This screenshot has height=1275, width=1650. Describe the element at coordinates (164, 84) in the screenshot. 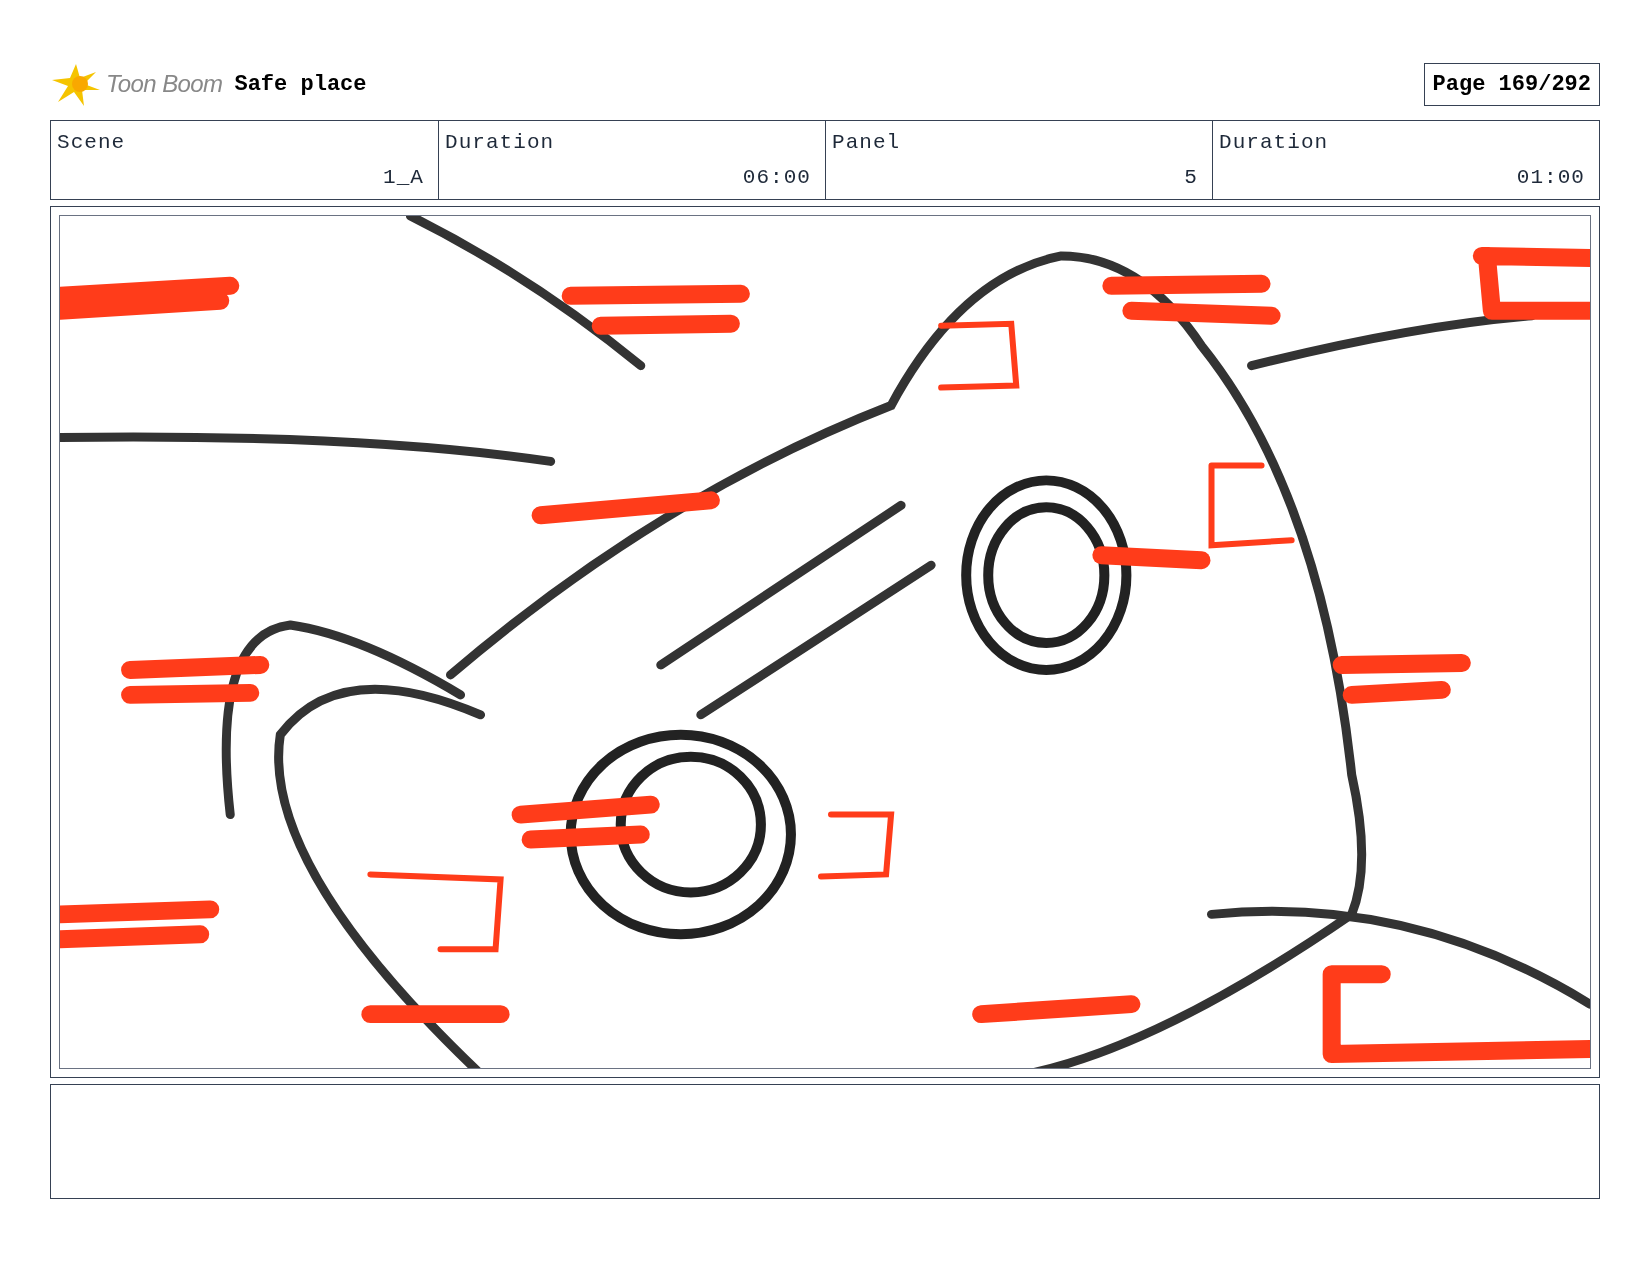

I see `logo-text: Toon Boom` at that location.